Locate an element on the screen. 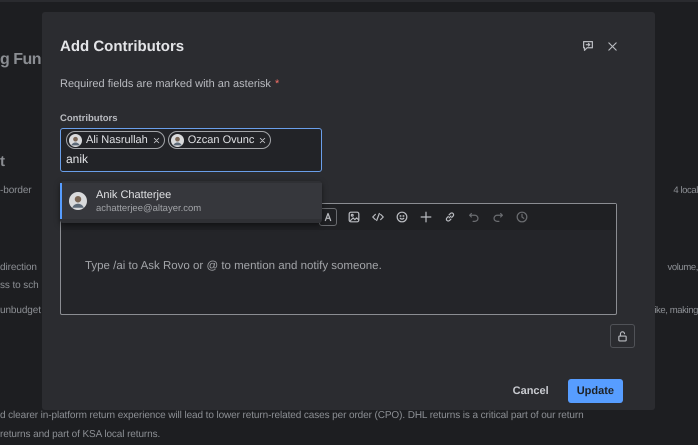  body-text: ss to sch is located at coordinates (19, 286).